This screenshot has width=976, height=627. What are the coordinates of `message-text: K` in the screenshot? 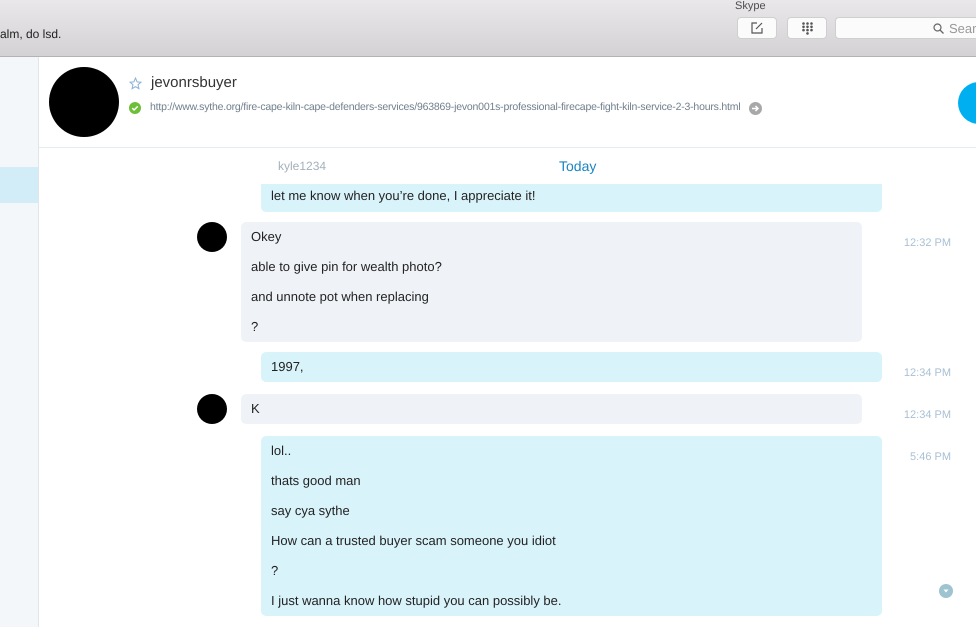 It's located at (256, 409).